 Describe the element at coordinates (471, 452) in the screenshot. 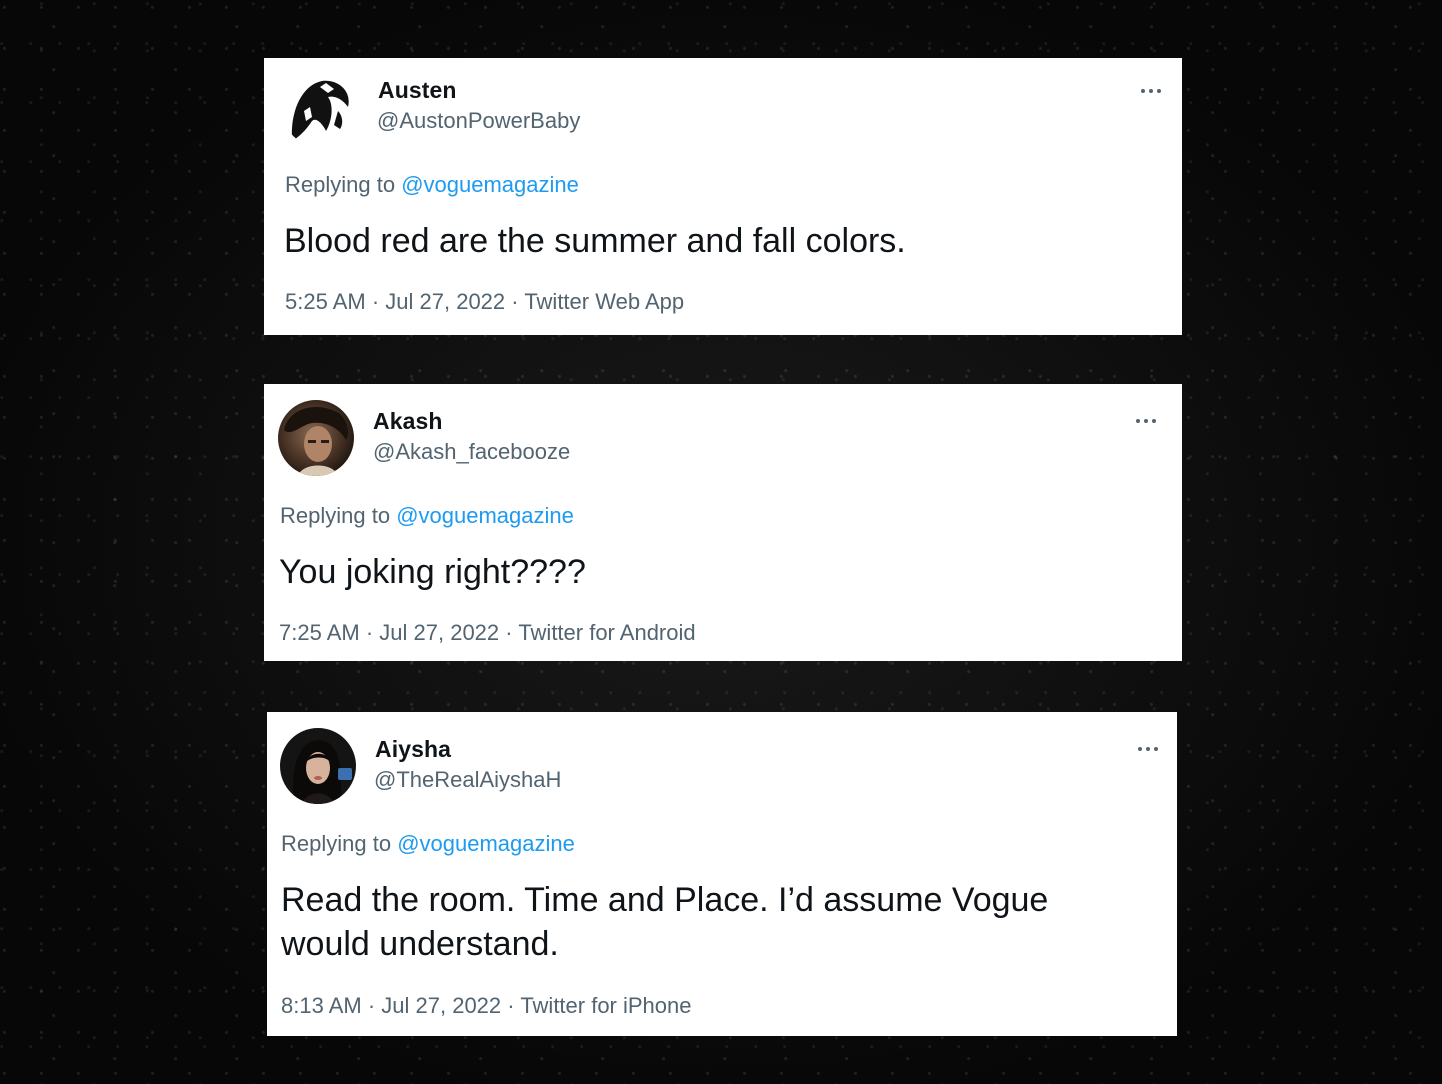

I see `user-handle: @Akash_facebooze` at that location.